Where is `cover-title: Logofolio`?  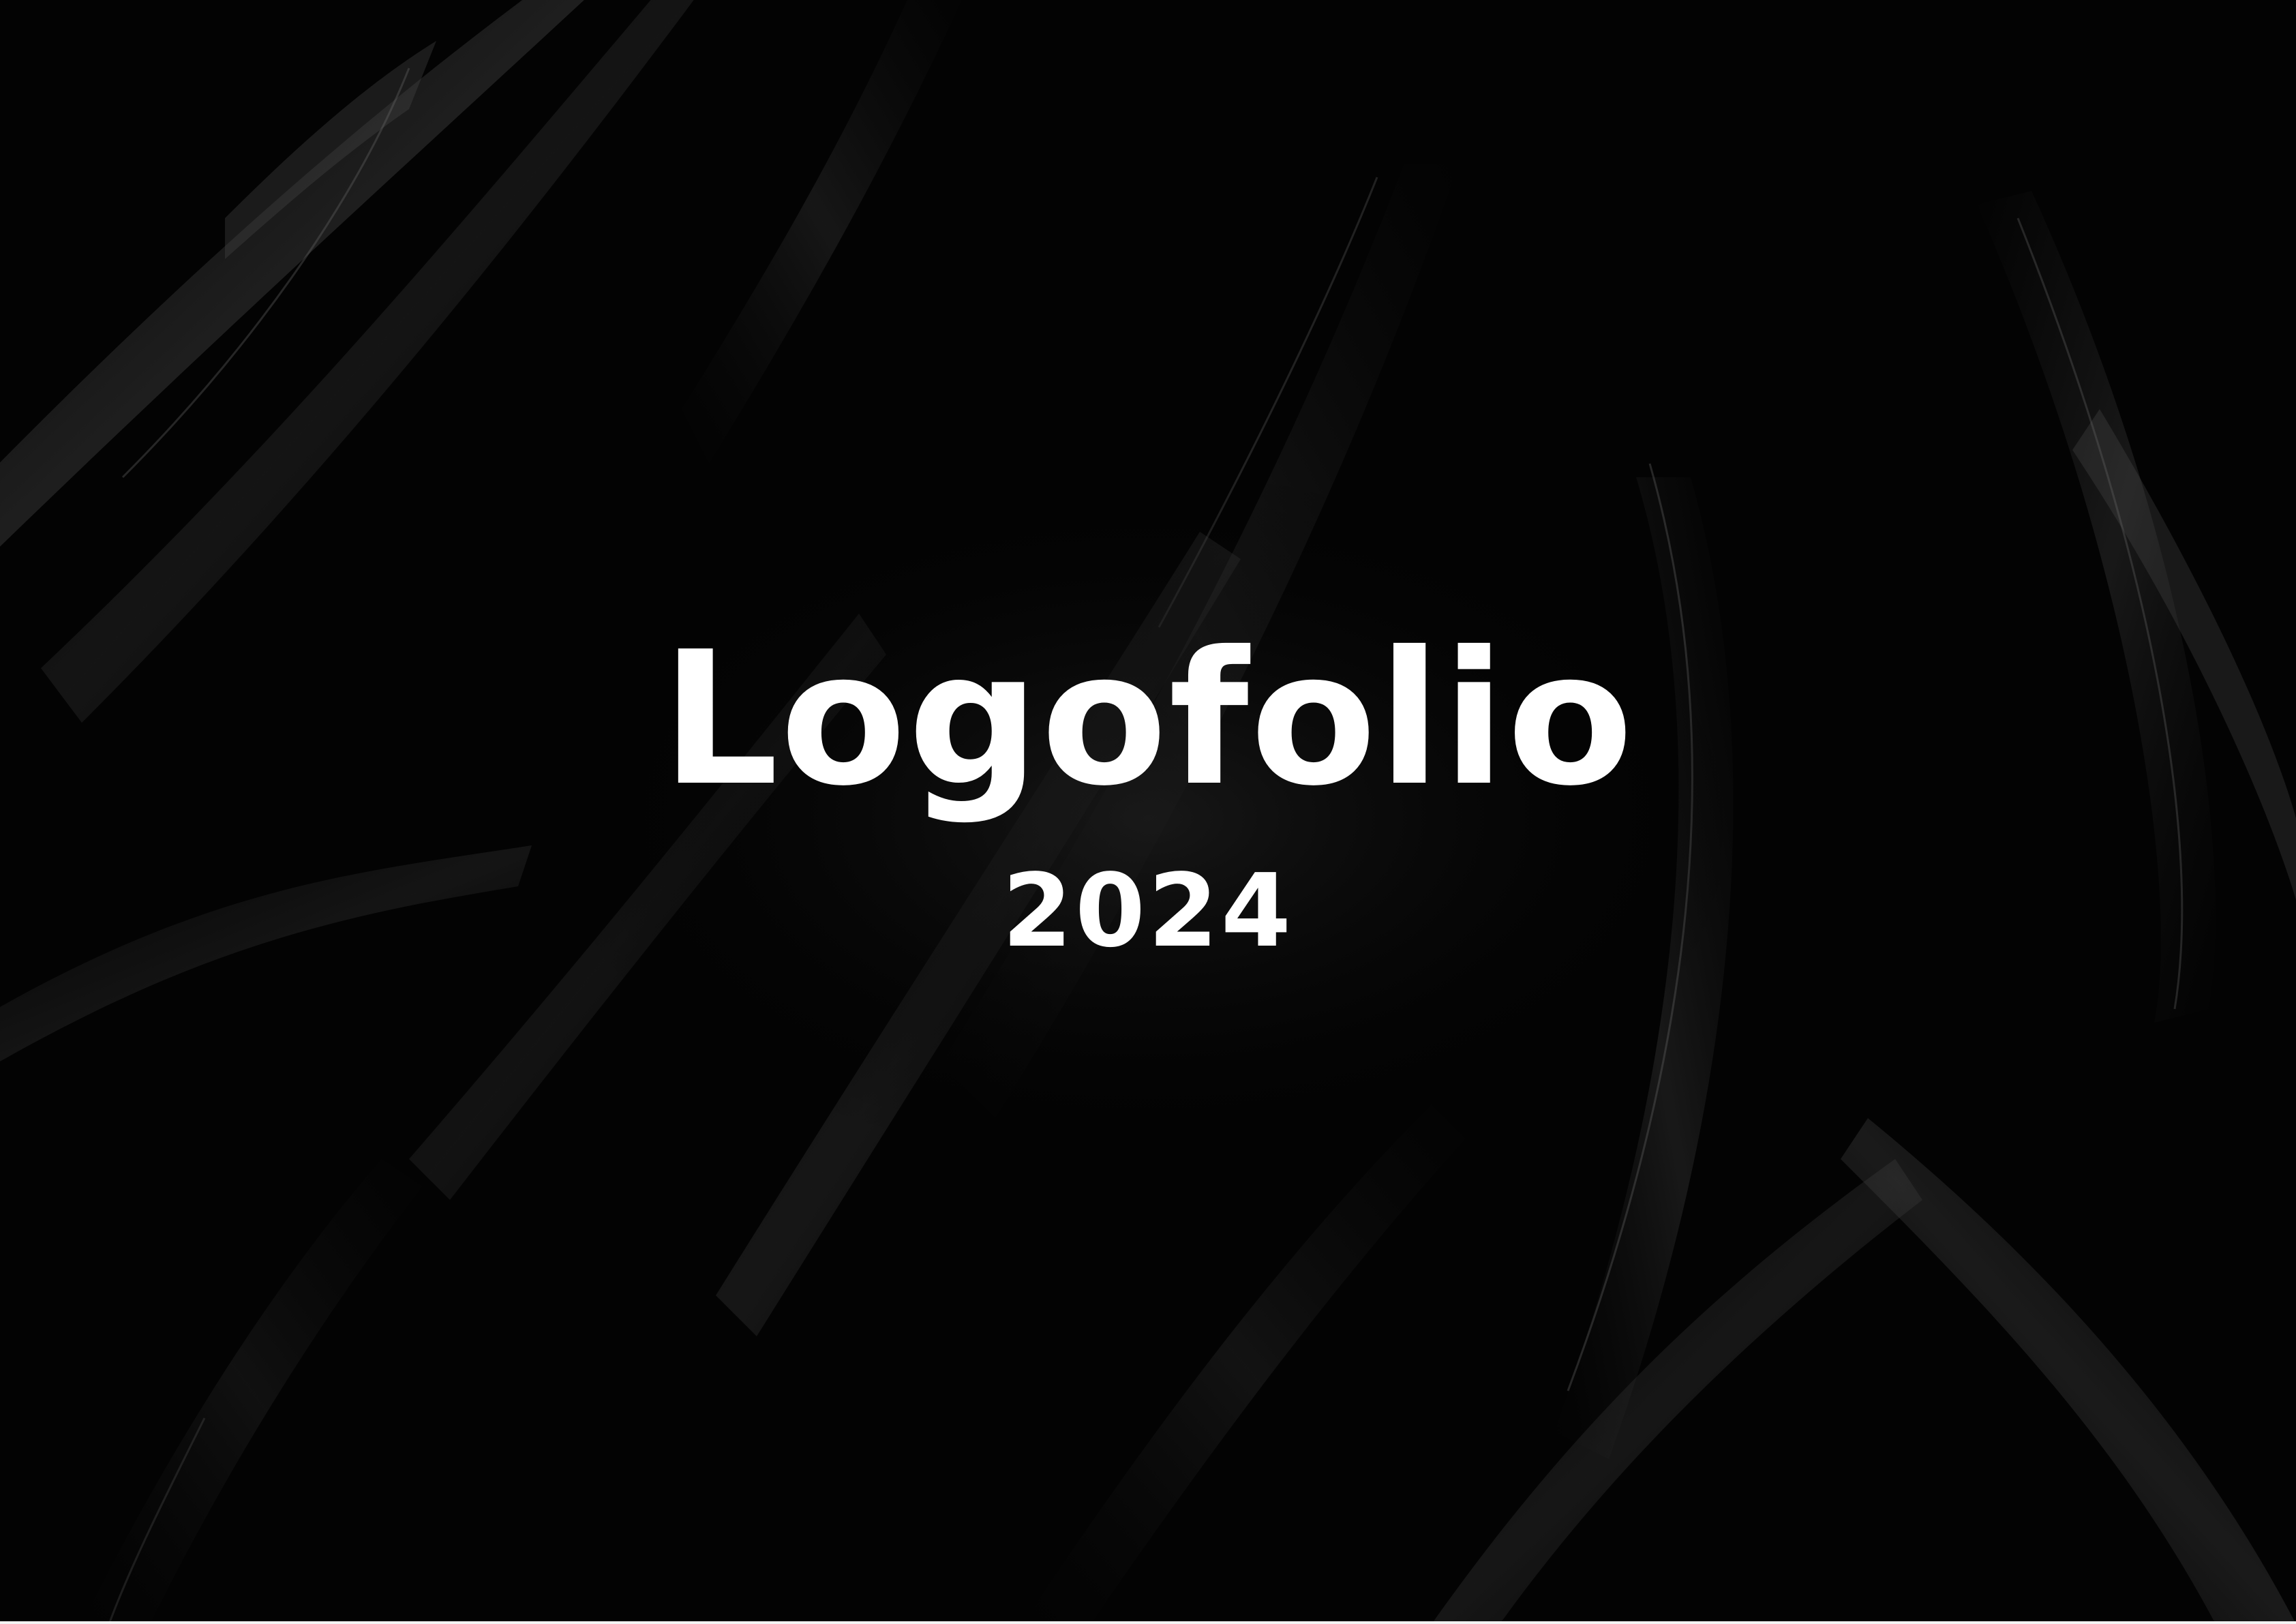
cover-title: Logofolio is located at coordinates (1148, 719).